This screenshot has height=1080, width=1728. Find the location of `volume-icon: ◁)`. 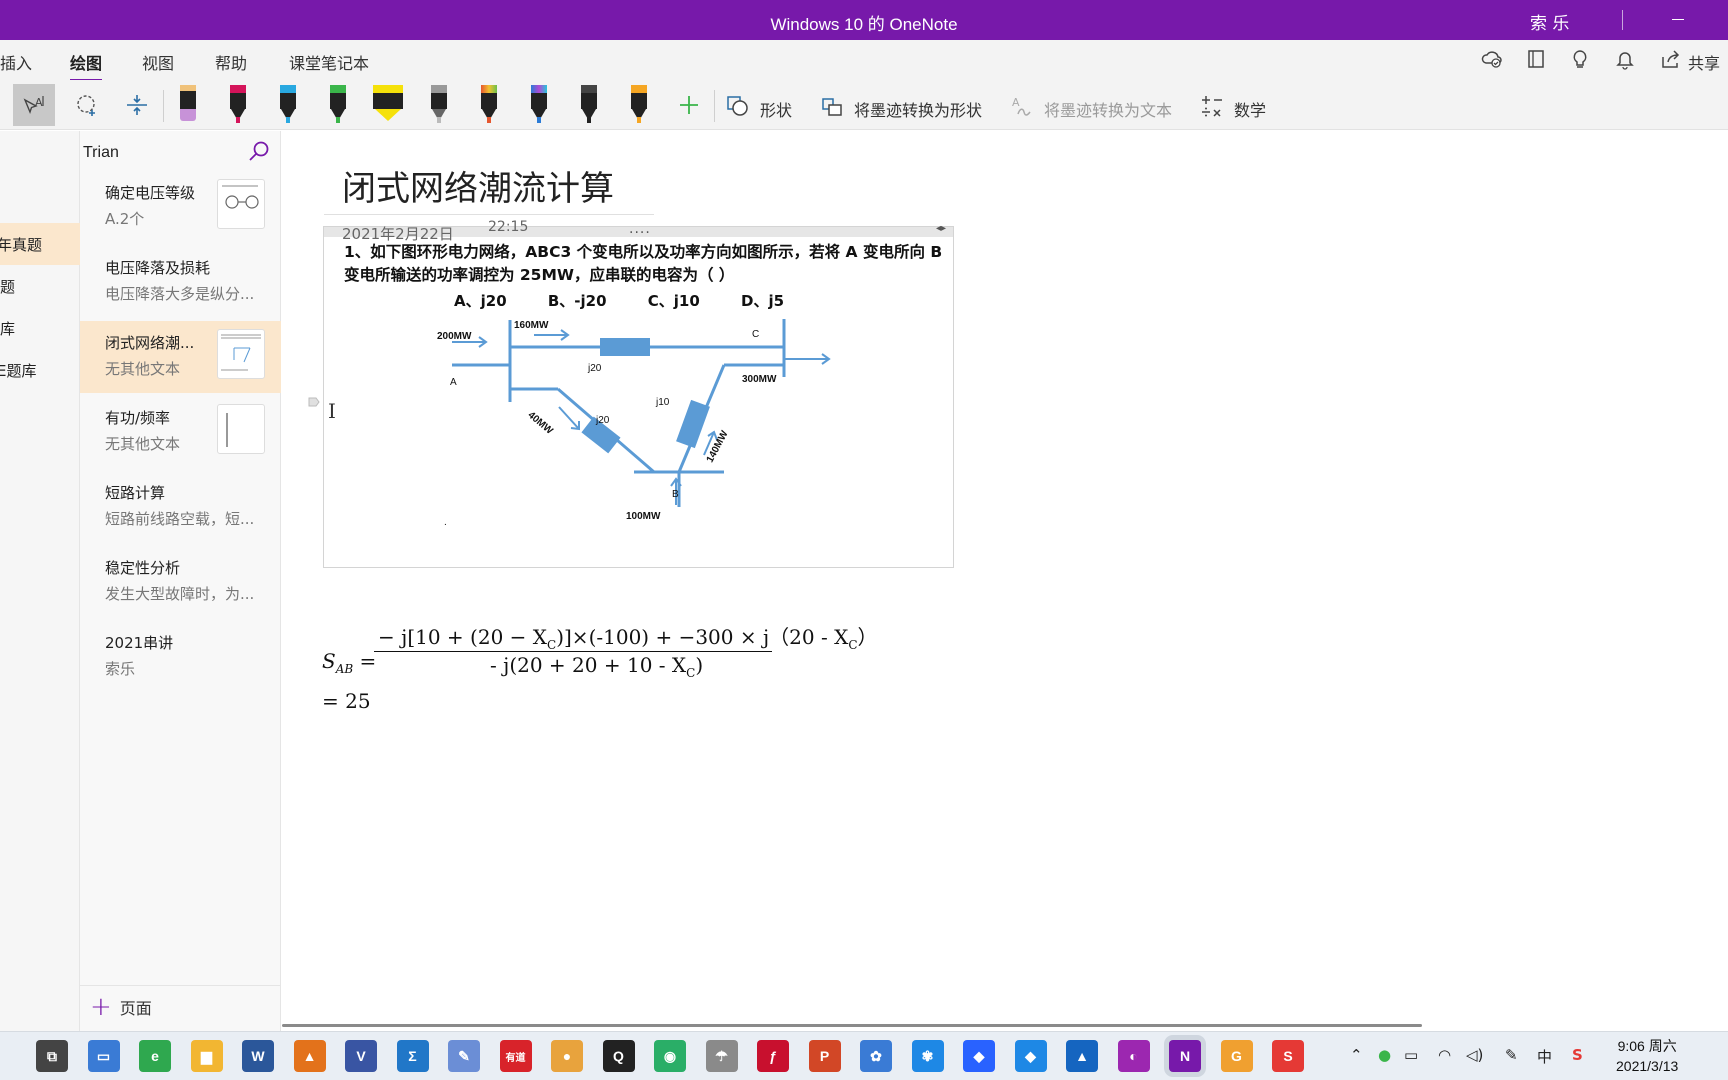

volume-icon: ◁) is located at coordinates (1474, 1055).